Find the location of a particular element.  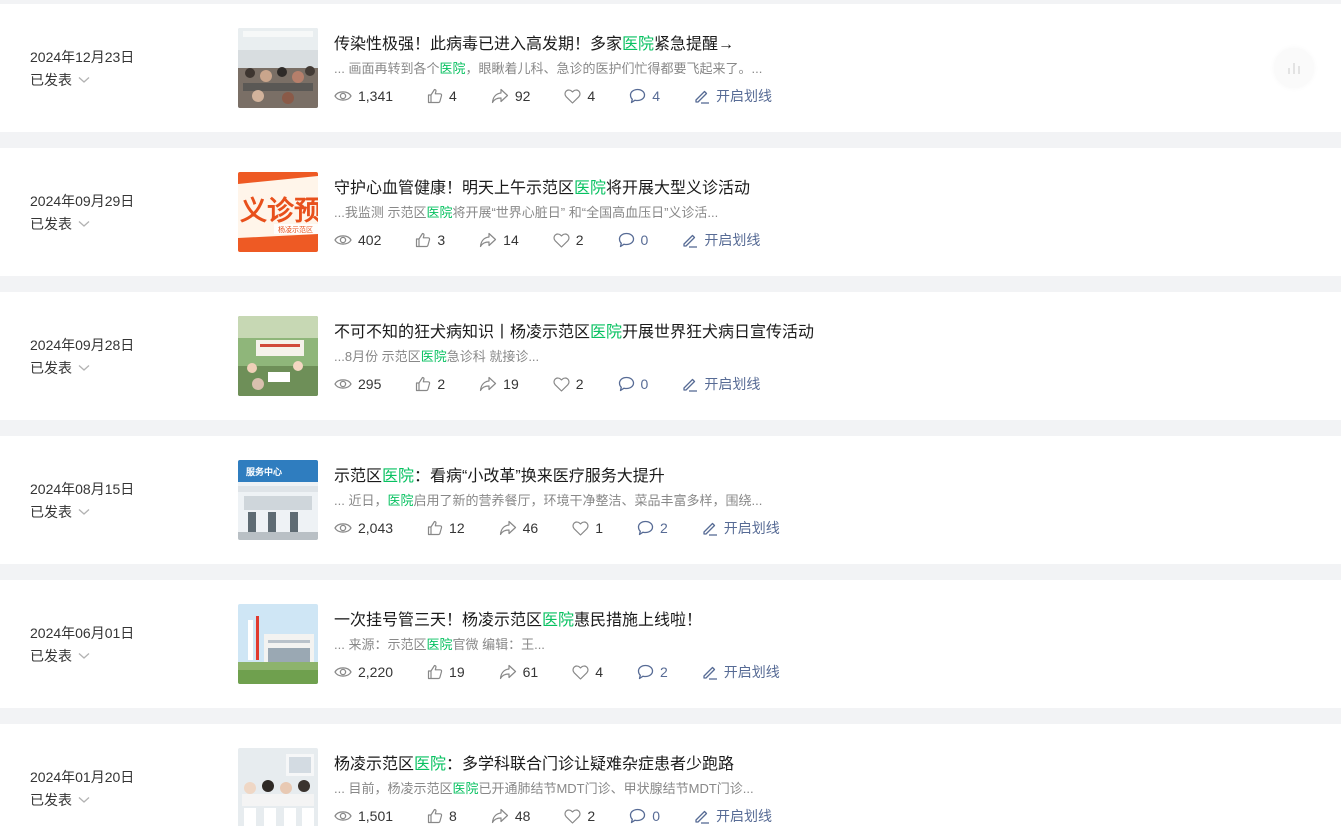

article-title: 一次挂号管三天！杨凌示范区医院惠民措施上线啦！ is located at coordinates (518, 621).